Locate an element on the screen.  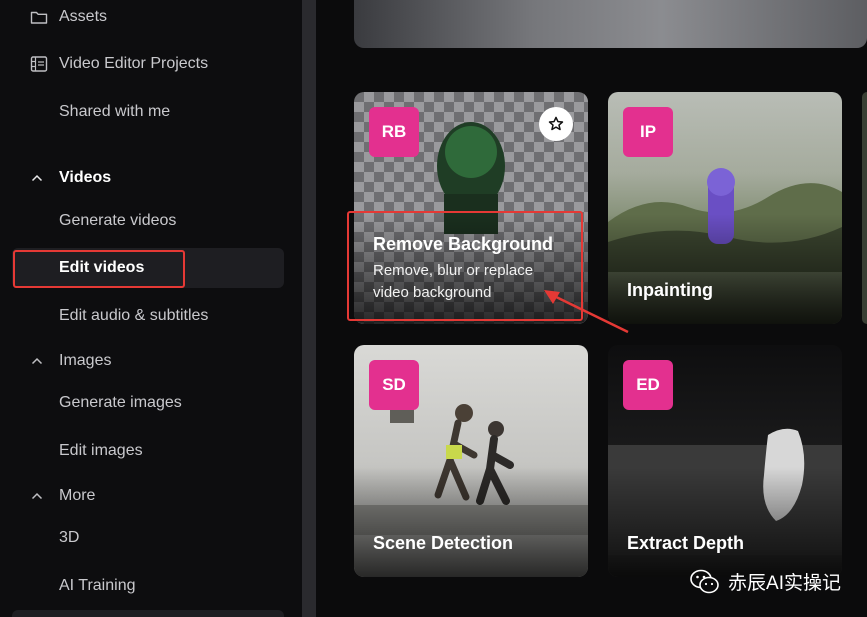
sidebar-item-edit-images: Edit images is located at coordinates (148, 451).